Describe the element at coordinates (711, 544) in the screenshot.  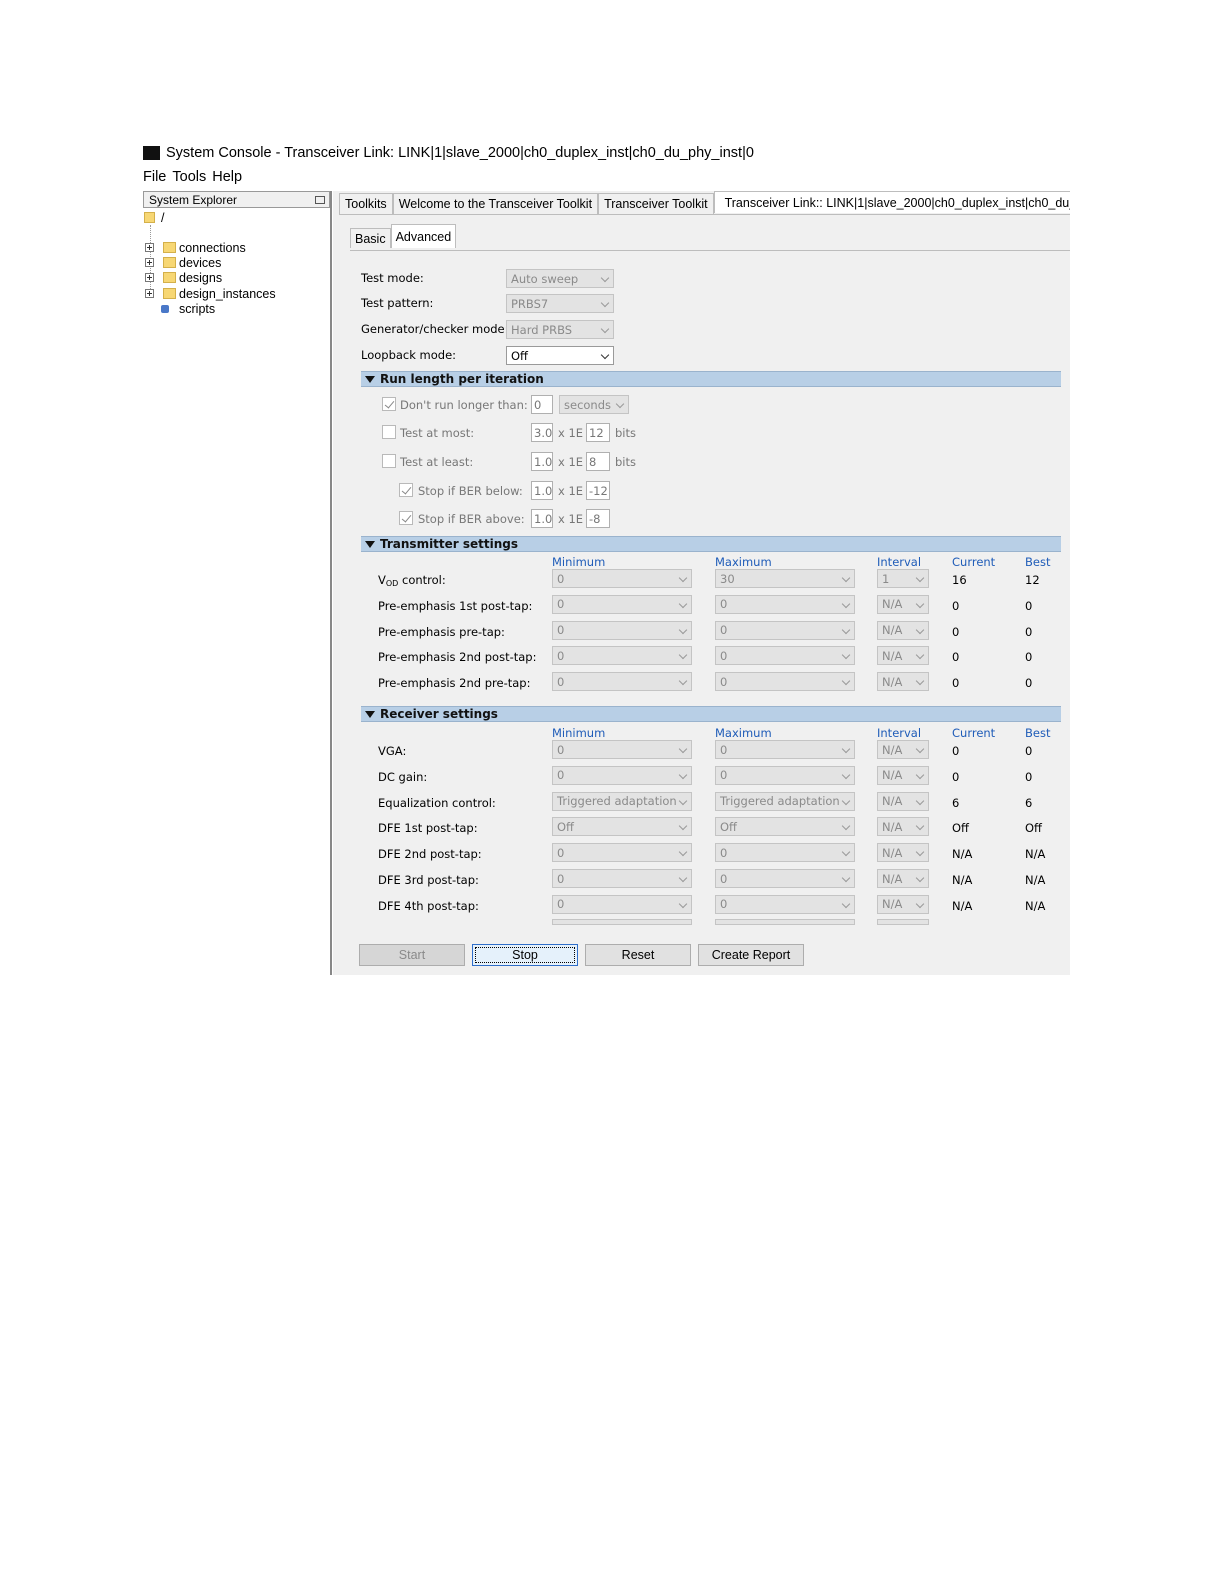
I see `transmitter-section-header: Transmitter settings` at that location.